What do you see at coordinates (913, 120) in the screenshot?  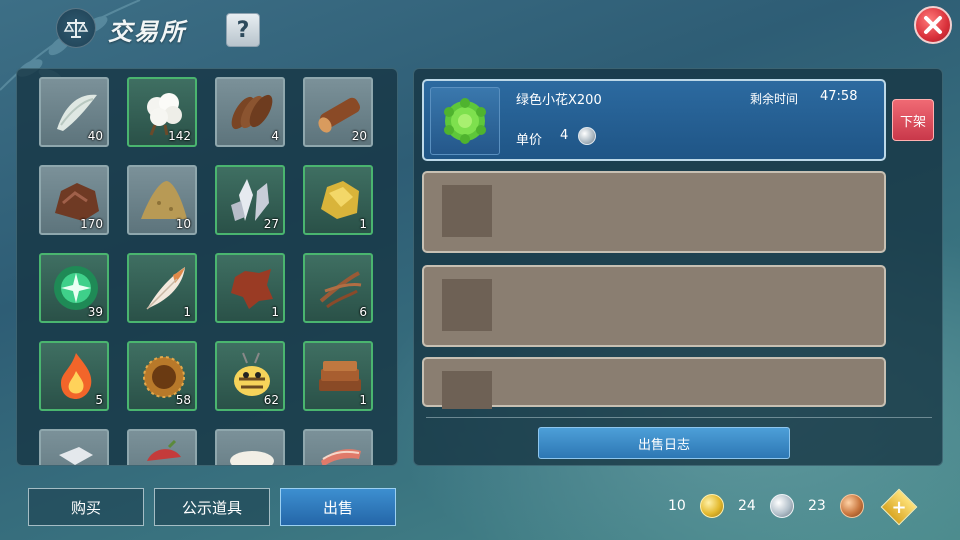 I see `unlist-button: 下架` at bounding box center [913, 120].